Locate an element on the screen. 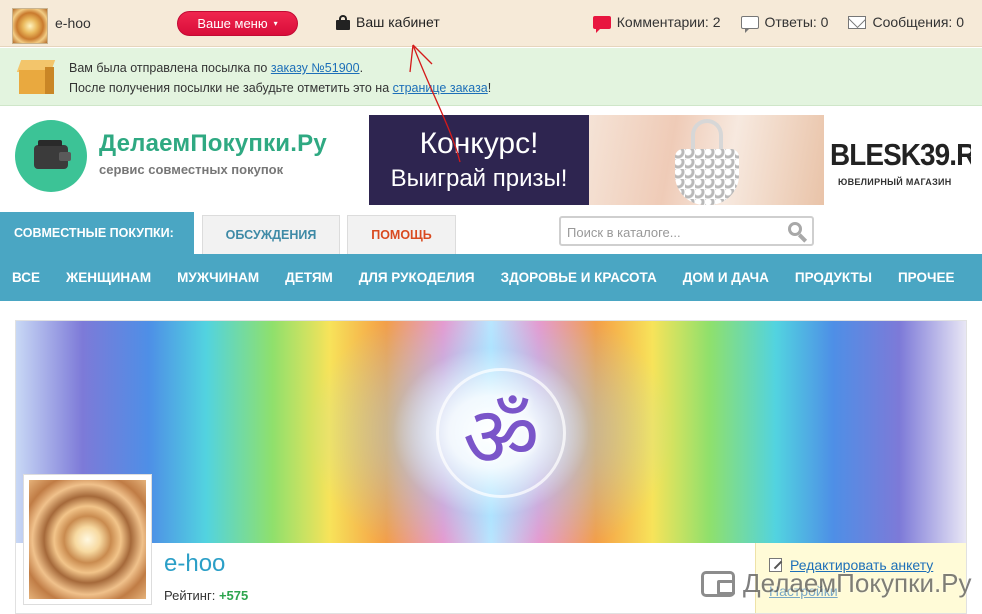 This screenshot has width=982, height=614. category-crafts: ДЛЯ РУКОДЕЛИЯ is located at coordinates (417, 277).